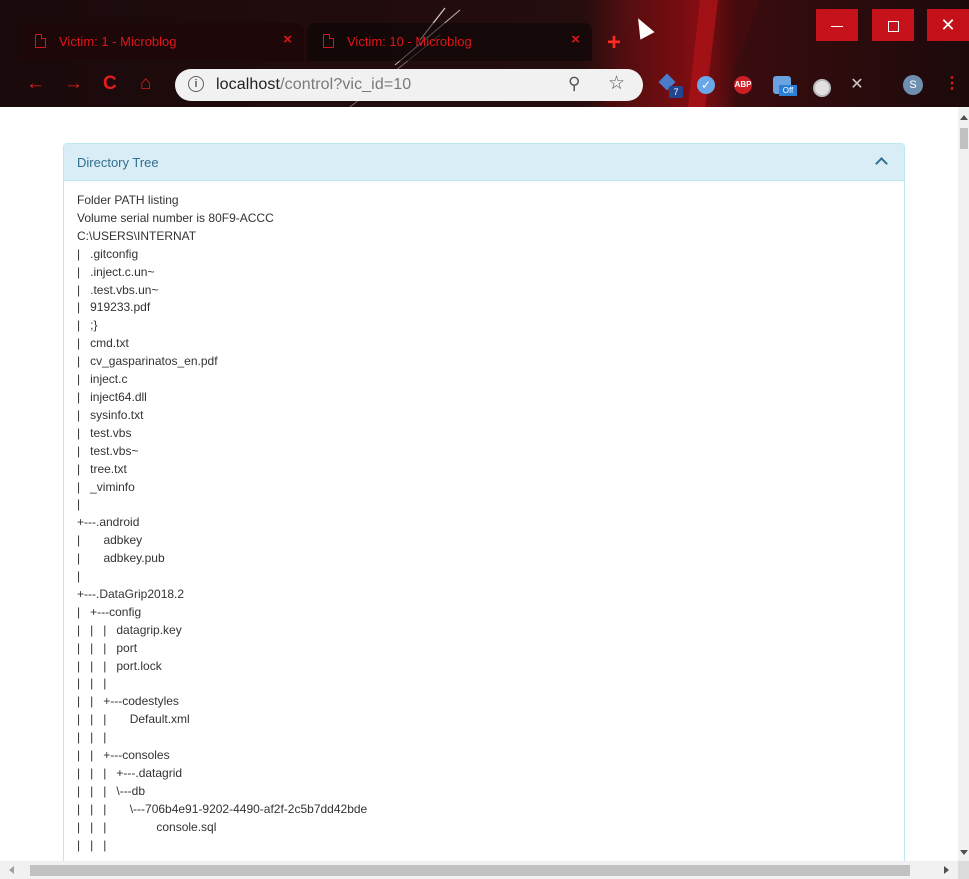  I want to click on tree-line: | | | \---db, so click(111, 790).